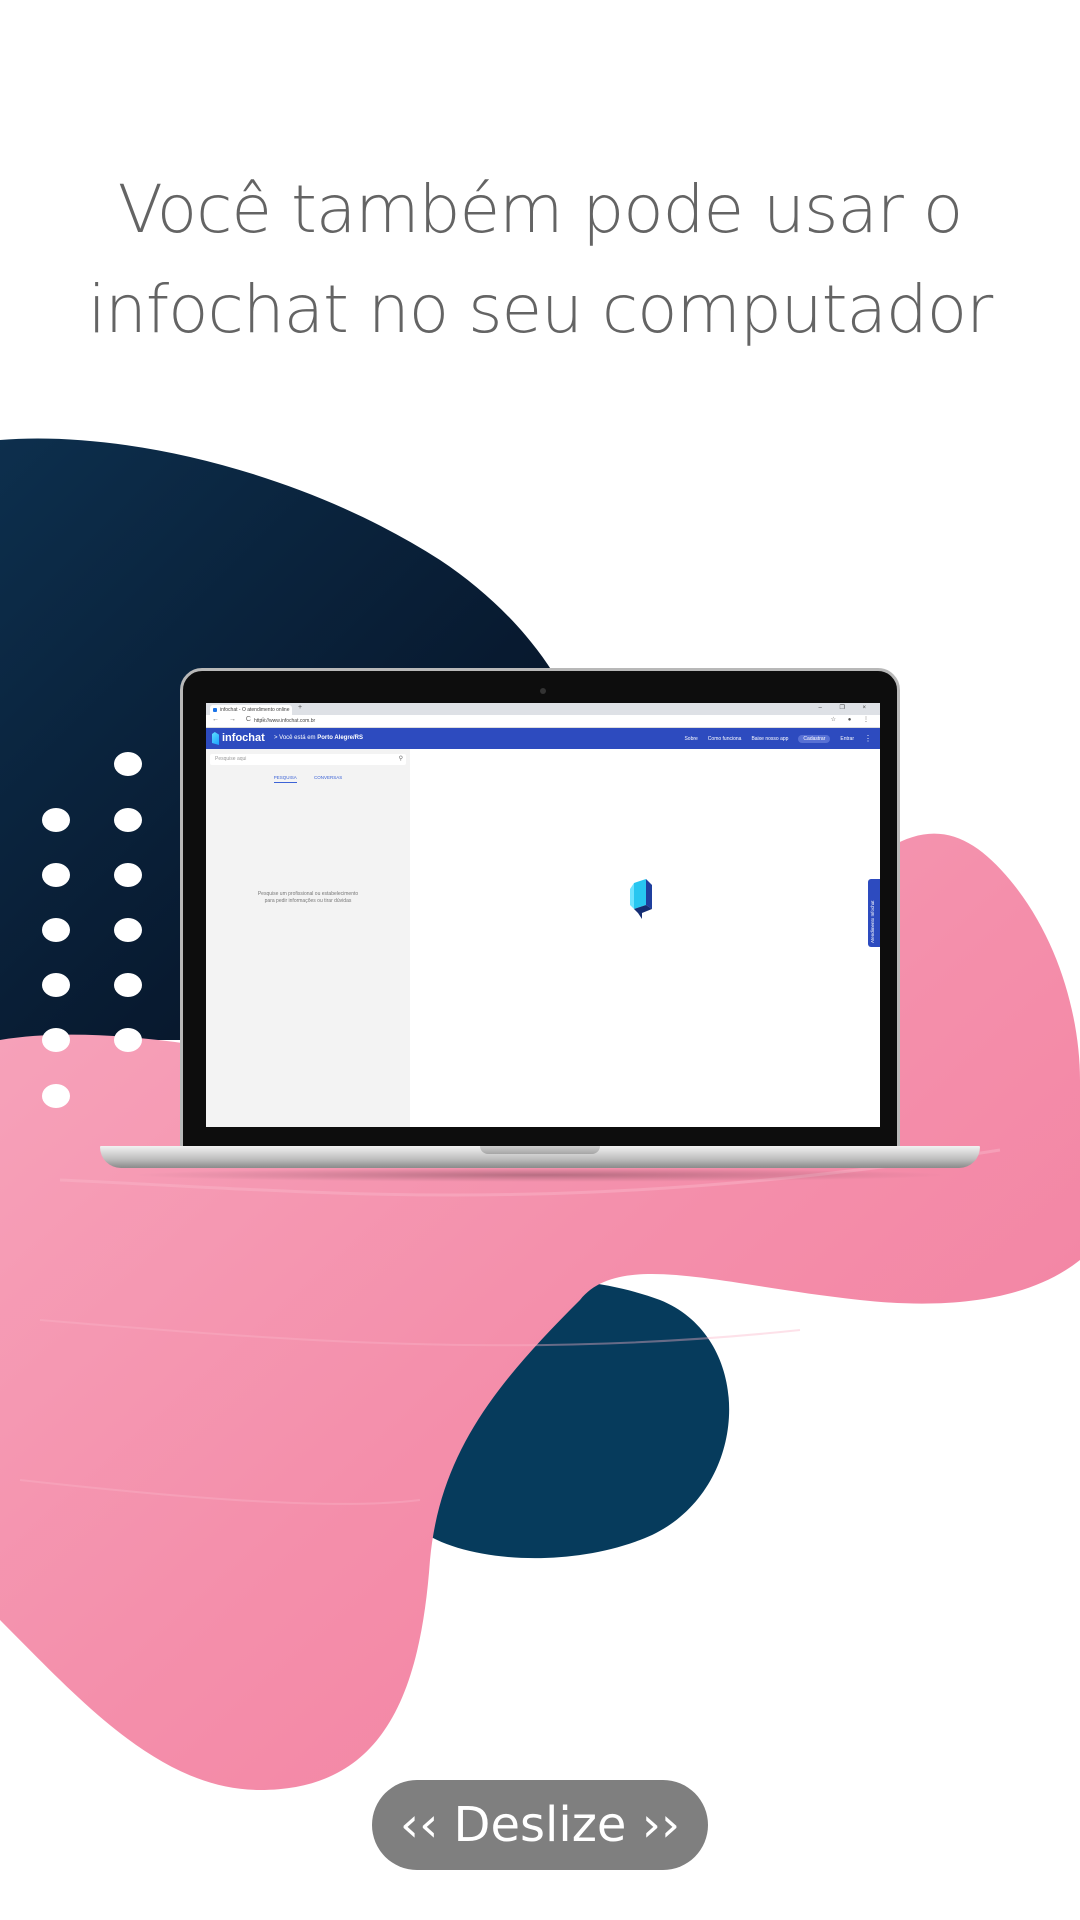 The height and width of the screenshot is (1920, 1080). What do you see at coordinates (725, 739) in the screenshot?
I see `menu-como-funciona: Como funciona` at bounding box center [725, 739].